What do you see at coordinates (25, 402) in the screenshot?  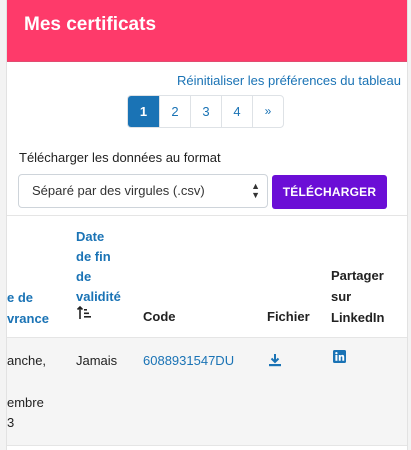 I see `cell-delivery-date-line2: embre` at bounding box center [25, 402].